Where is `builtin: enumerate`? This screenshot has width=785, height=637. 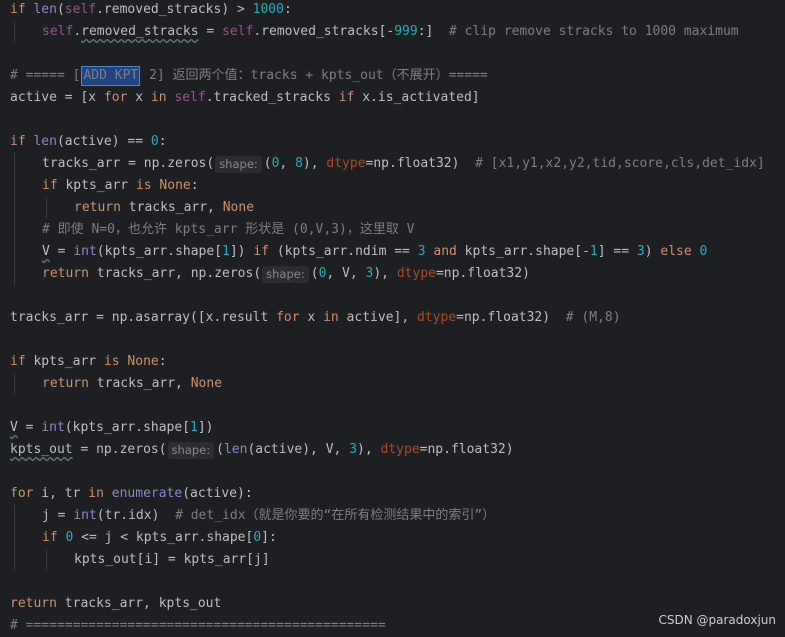
builtin: enumerate is located at coordinates (147, 493).